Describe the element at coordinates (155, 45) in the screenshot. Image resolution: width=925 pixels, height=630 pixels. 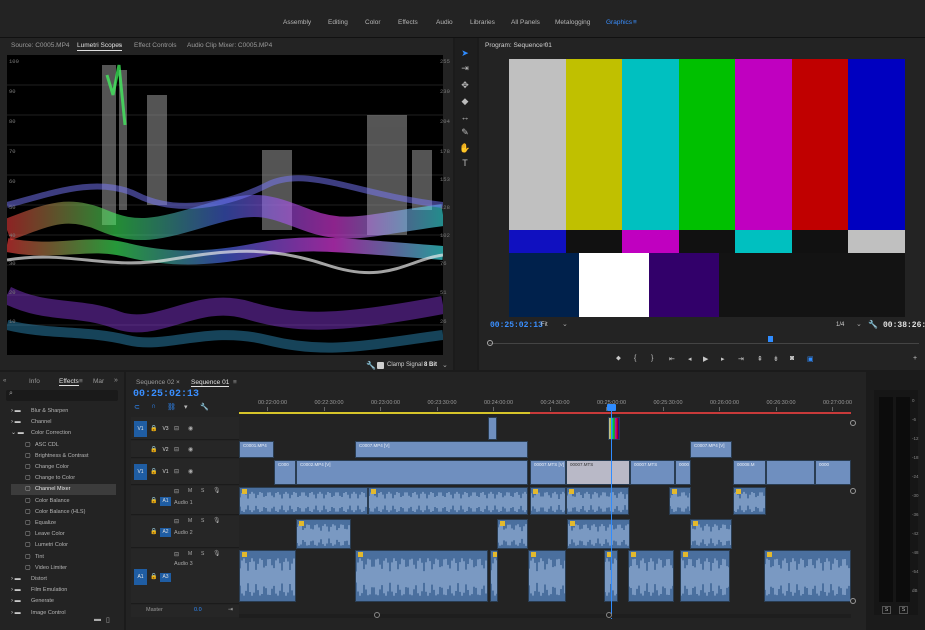
I see `tab-effect-controls: Effect Controls` at that location.